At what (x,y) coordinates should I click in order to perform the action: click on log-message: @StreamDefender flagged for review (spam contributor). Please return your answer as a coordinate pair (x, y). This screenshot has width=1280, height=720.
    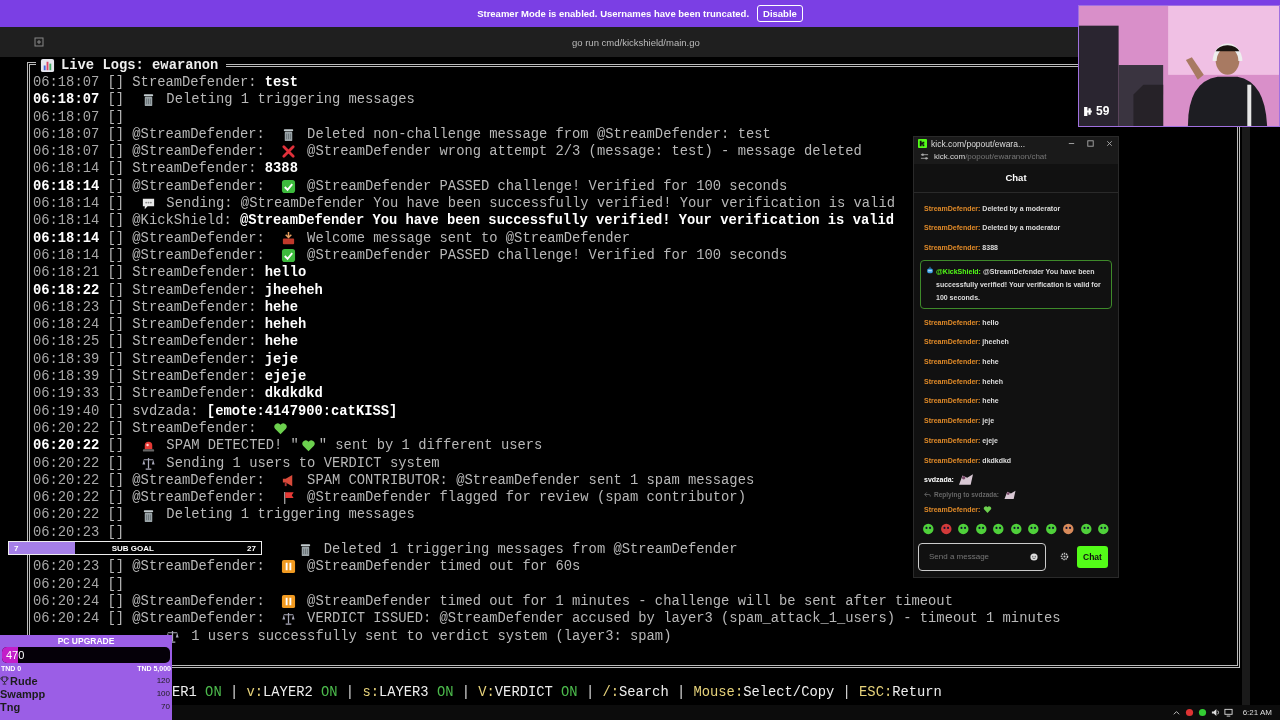
    Looking at the image, I should click on (526, 498).